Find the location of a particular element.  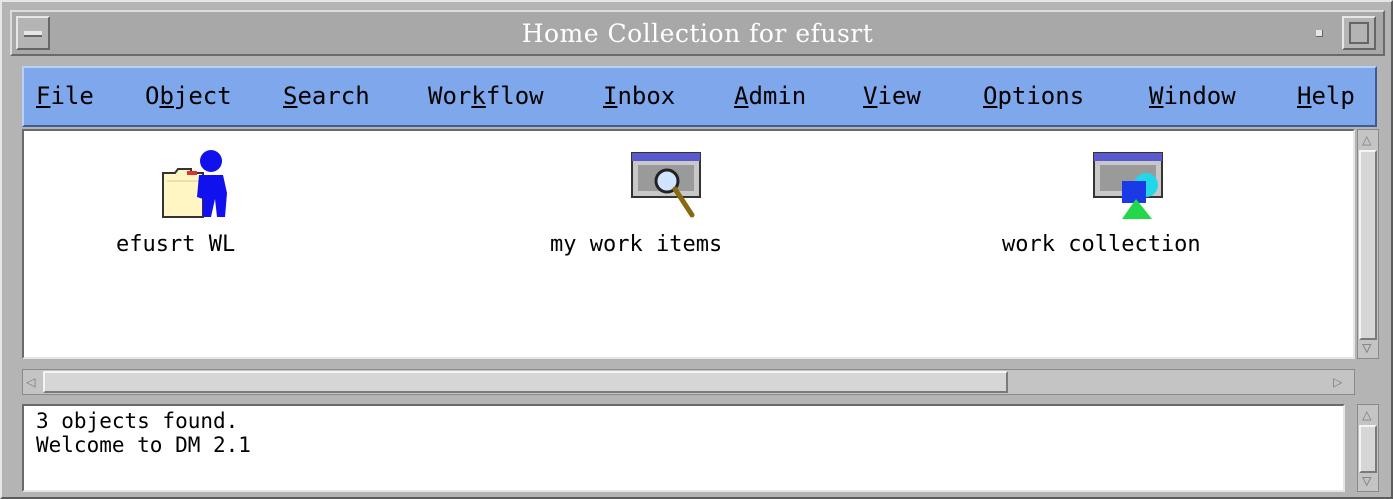

menu-object: Object is located at coordinates (188, 96).